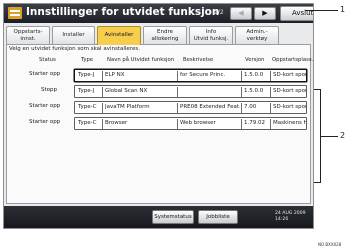 This screenshot has width=350, height=251. I want to click on callout-2-number: 2, so click(343, 135).